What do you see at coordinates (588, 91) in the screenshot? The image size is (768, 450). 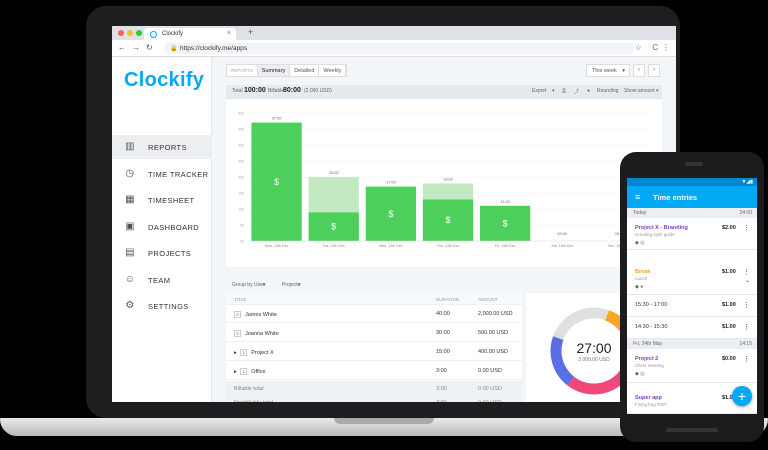 I see `rounding-toggle-icon: ●` at bounding box center [588, 91].